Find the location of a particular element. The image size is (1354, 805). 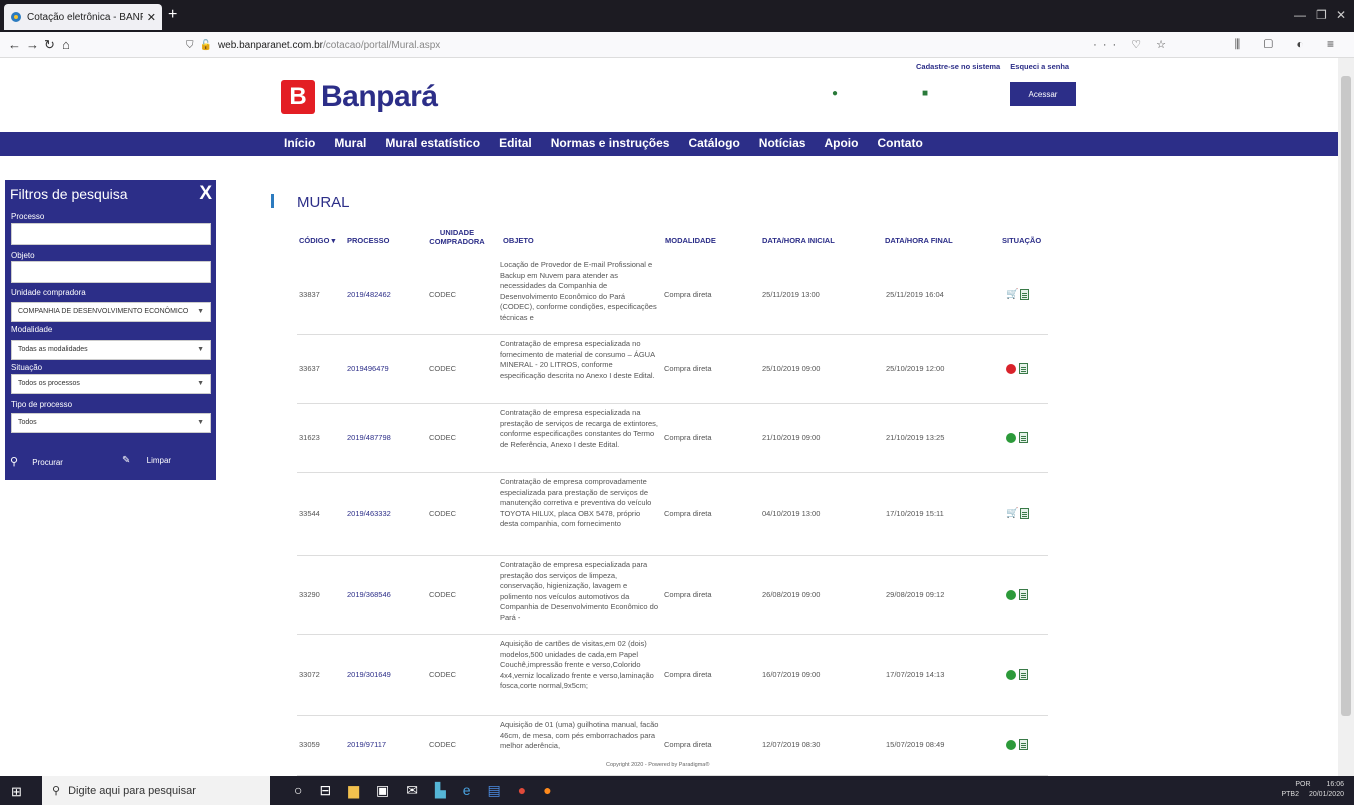

nav-normas: Normas e instruções is located at coordinates (610, 143).